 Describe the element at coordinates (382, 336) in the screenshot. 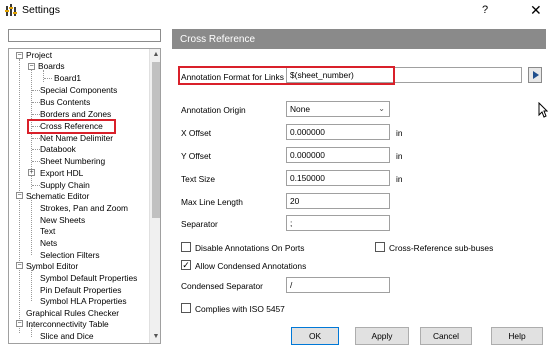

I see `apply-button: Apply` at that location.